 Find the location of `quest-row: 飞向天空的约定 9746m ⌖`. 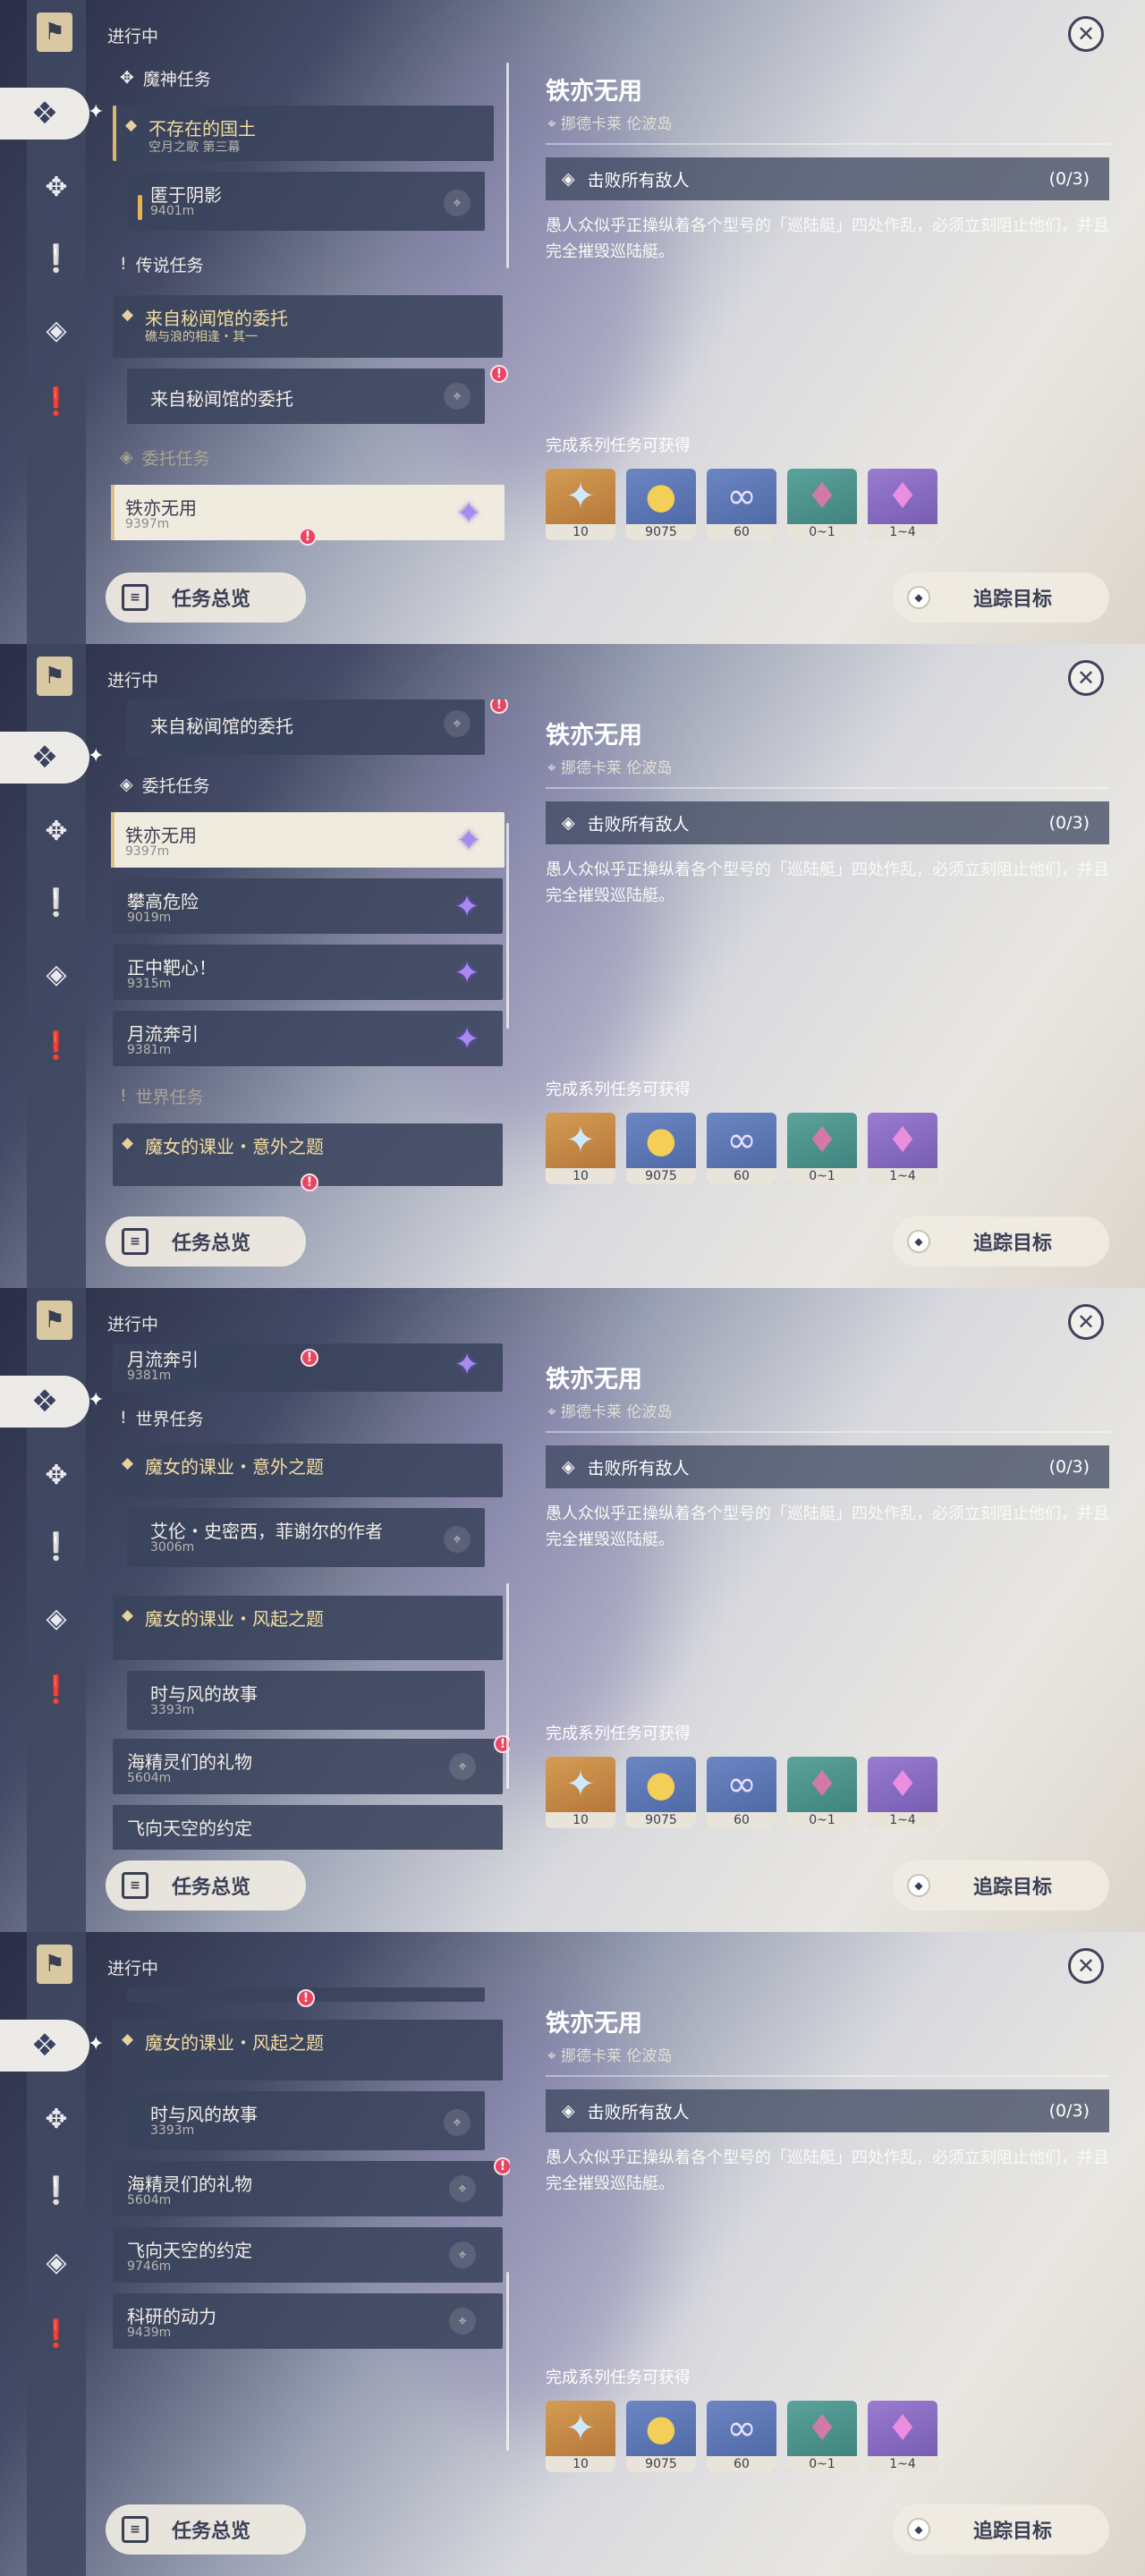

quest-row: 飞向天空的约定 9746m ⌖ is located at coordinates (308, 2255).